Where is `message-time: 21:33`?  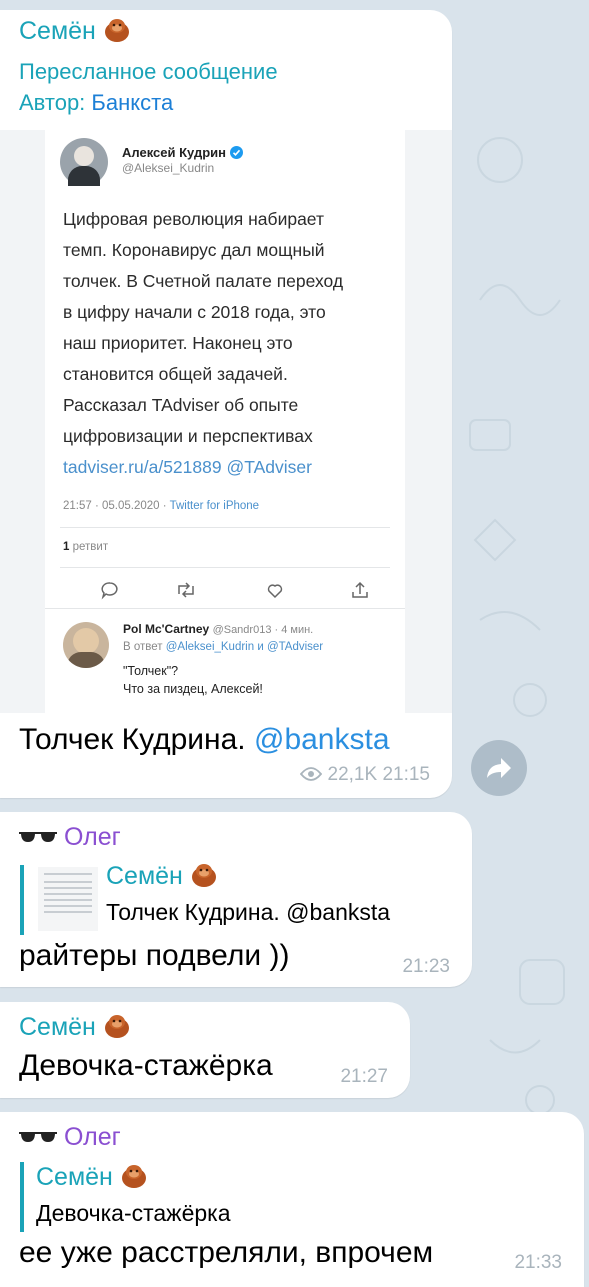
message-time: 21:33 is located at coordinates (538, 1262).